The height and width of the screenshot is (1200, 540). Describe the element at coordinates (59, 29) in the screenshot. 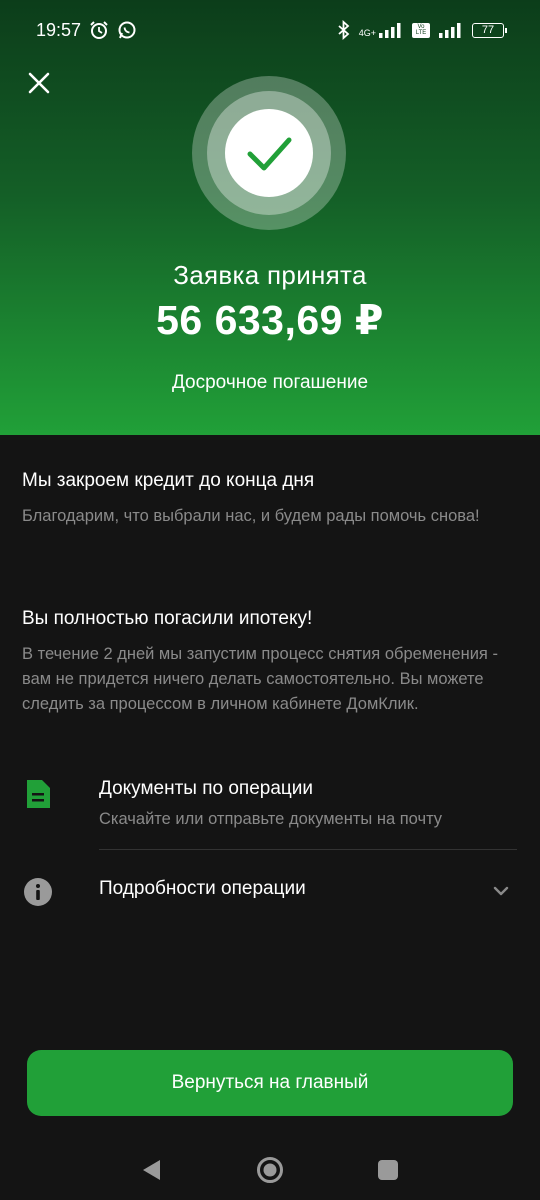

I see `status-time: 19:57` at that location.